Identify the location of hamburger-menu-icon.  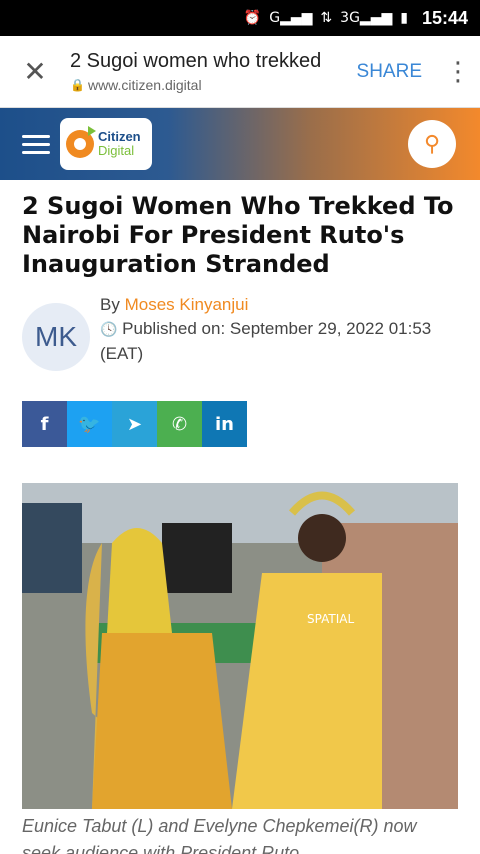
(36, 144).